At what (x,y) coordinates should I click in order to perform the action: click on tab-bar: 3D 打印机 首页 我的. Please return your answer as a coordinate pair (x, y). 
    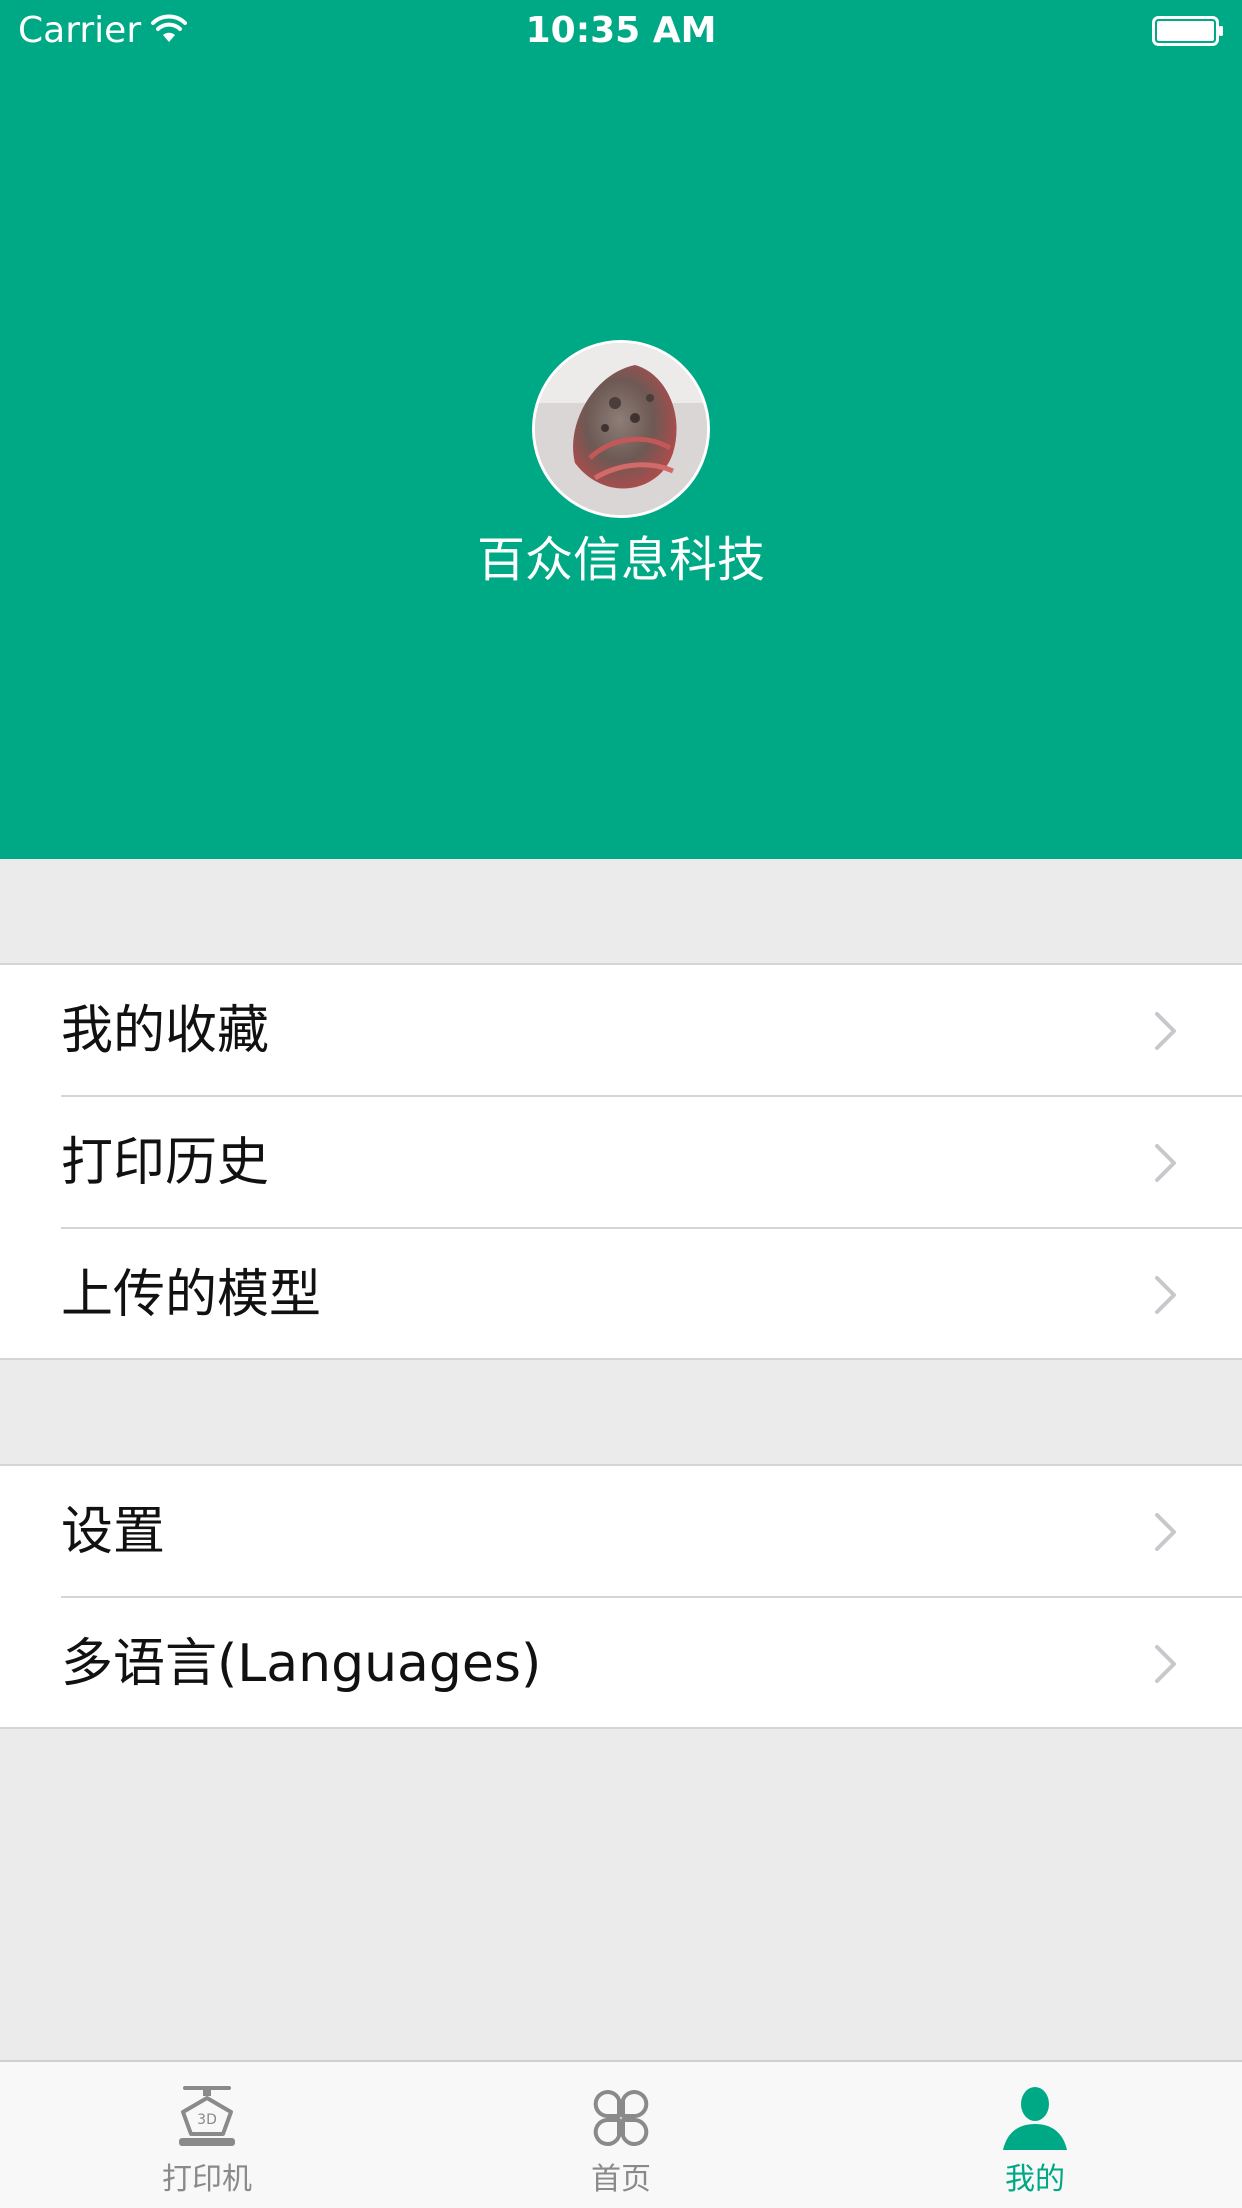
    Looking at the image, I should click on (621, 2134).